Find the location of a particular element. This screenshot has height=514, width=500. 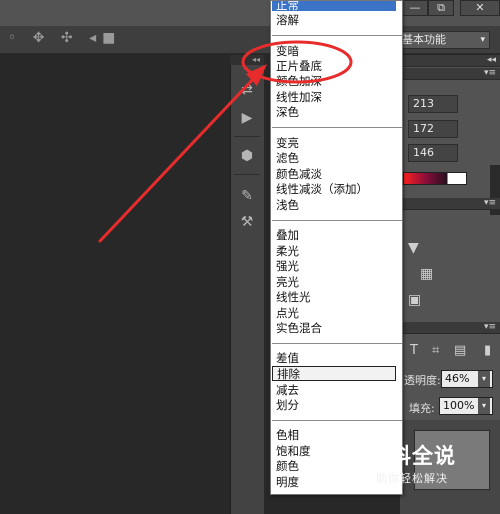

grid-icon: ▦ is located at coordinates (426, 274).